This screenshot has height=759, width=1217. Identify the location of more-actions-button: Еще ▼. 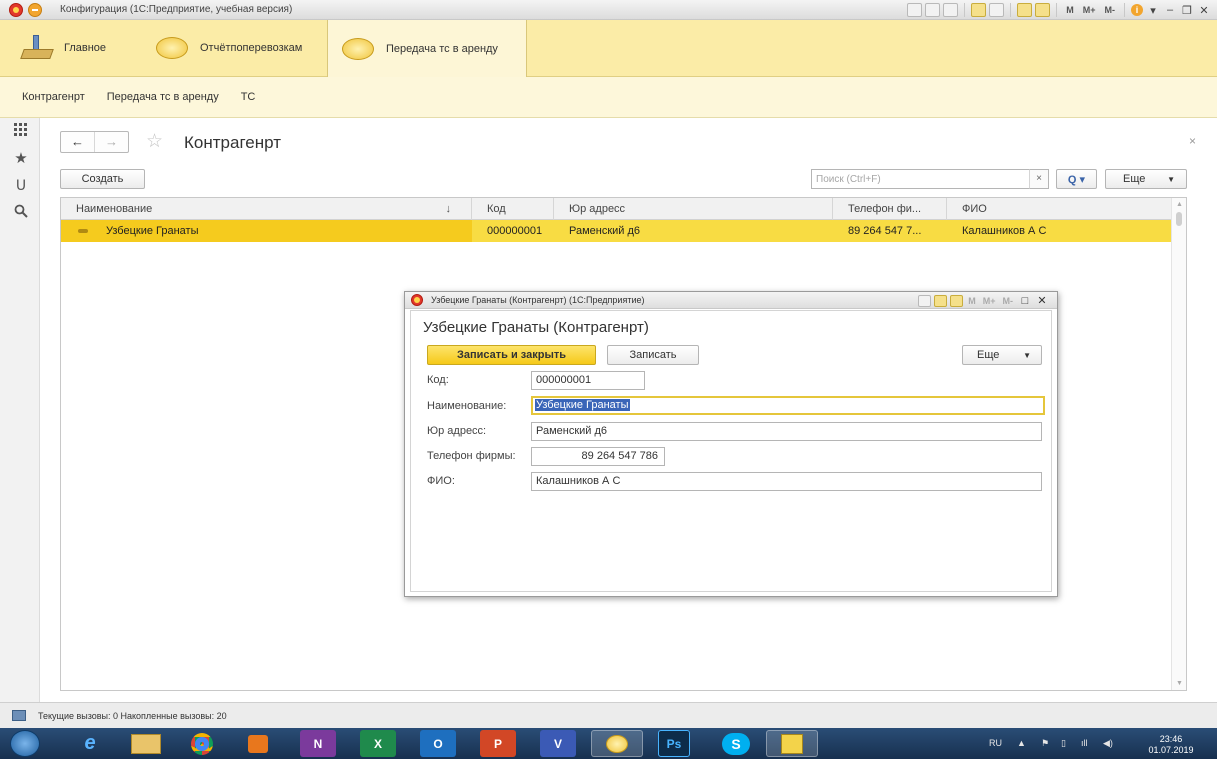
(1146, 179).